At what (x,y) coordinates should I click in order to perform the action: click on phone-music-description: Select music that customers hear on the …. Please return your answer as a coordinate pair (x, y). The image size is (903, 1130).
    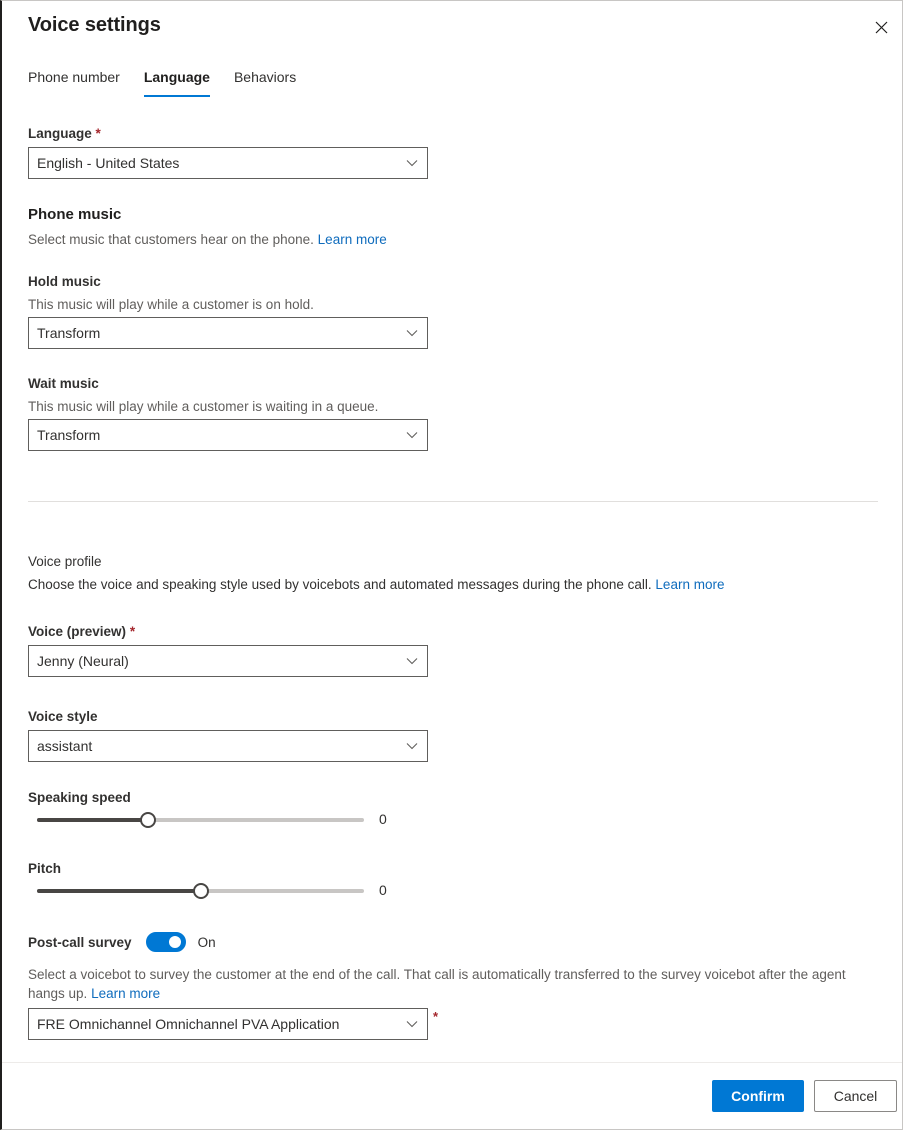
    Looking at the image, I should click on (207, 239).